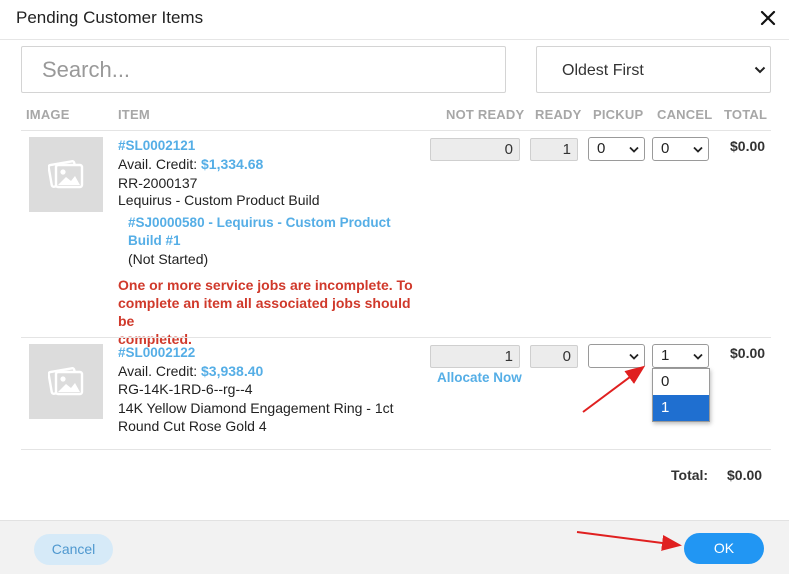 This screenshot has width=789, height=574. What do you see at coordinates (653, 69) in the screenshot?
I see `sort-select: Oldest First` at bounding box center [653, 69].